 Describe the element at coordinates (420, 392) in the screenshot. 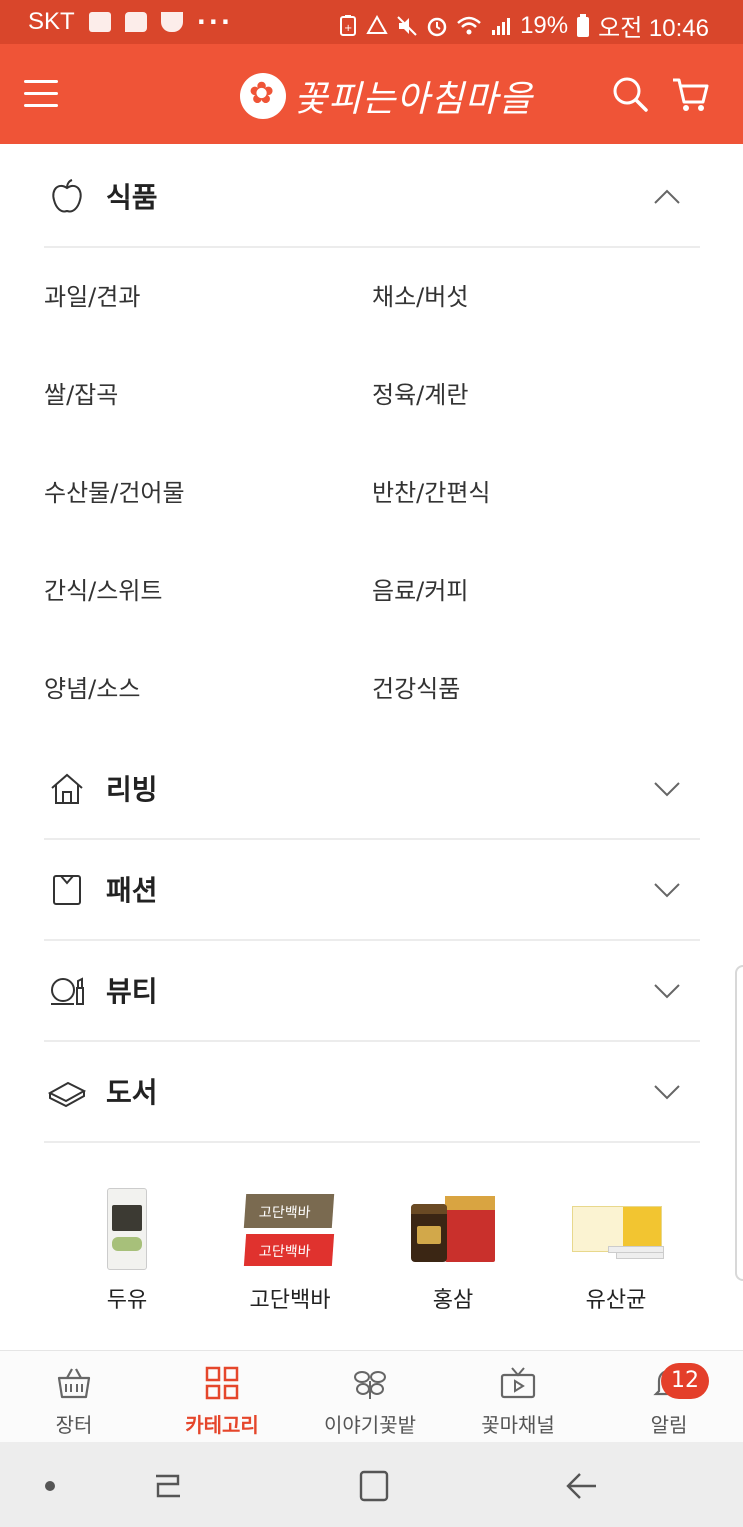

I see `subcategory-meat-eggs: 정육/계란` at that location.